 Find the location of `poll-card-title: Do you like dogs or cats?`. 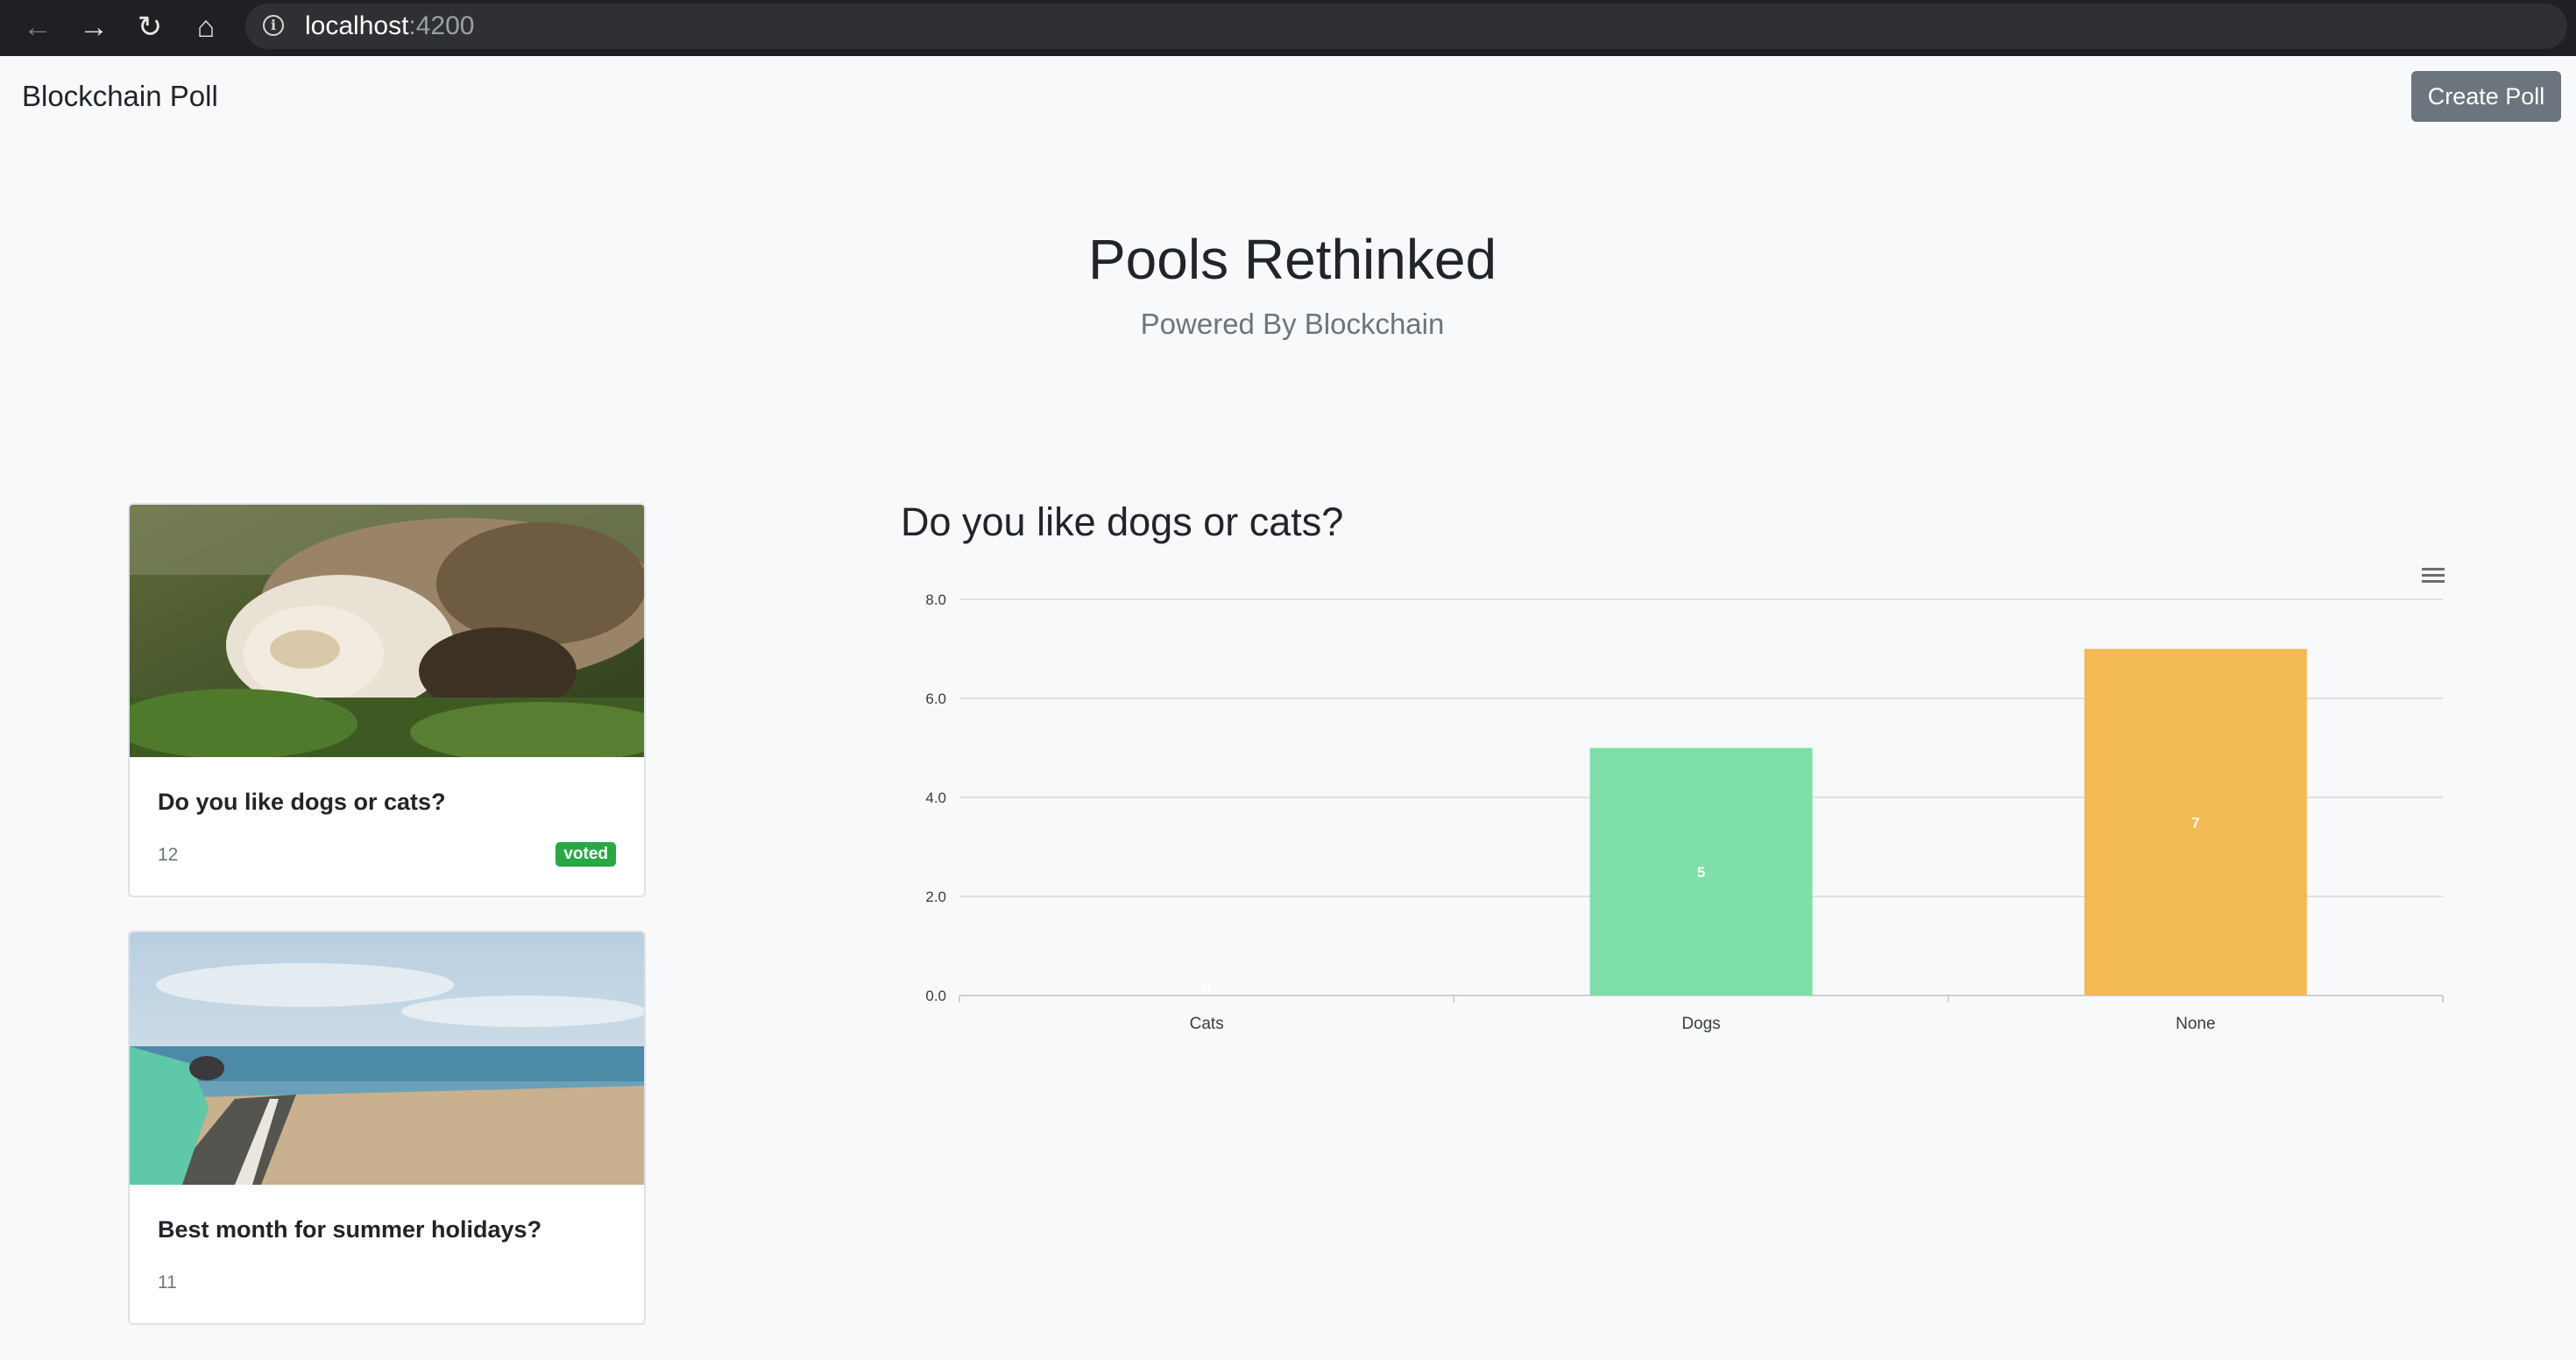

poll-card-title: Do you like dogs or cats? is located at coordinates (302, 802).